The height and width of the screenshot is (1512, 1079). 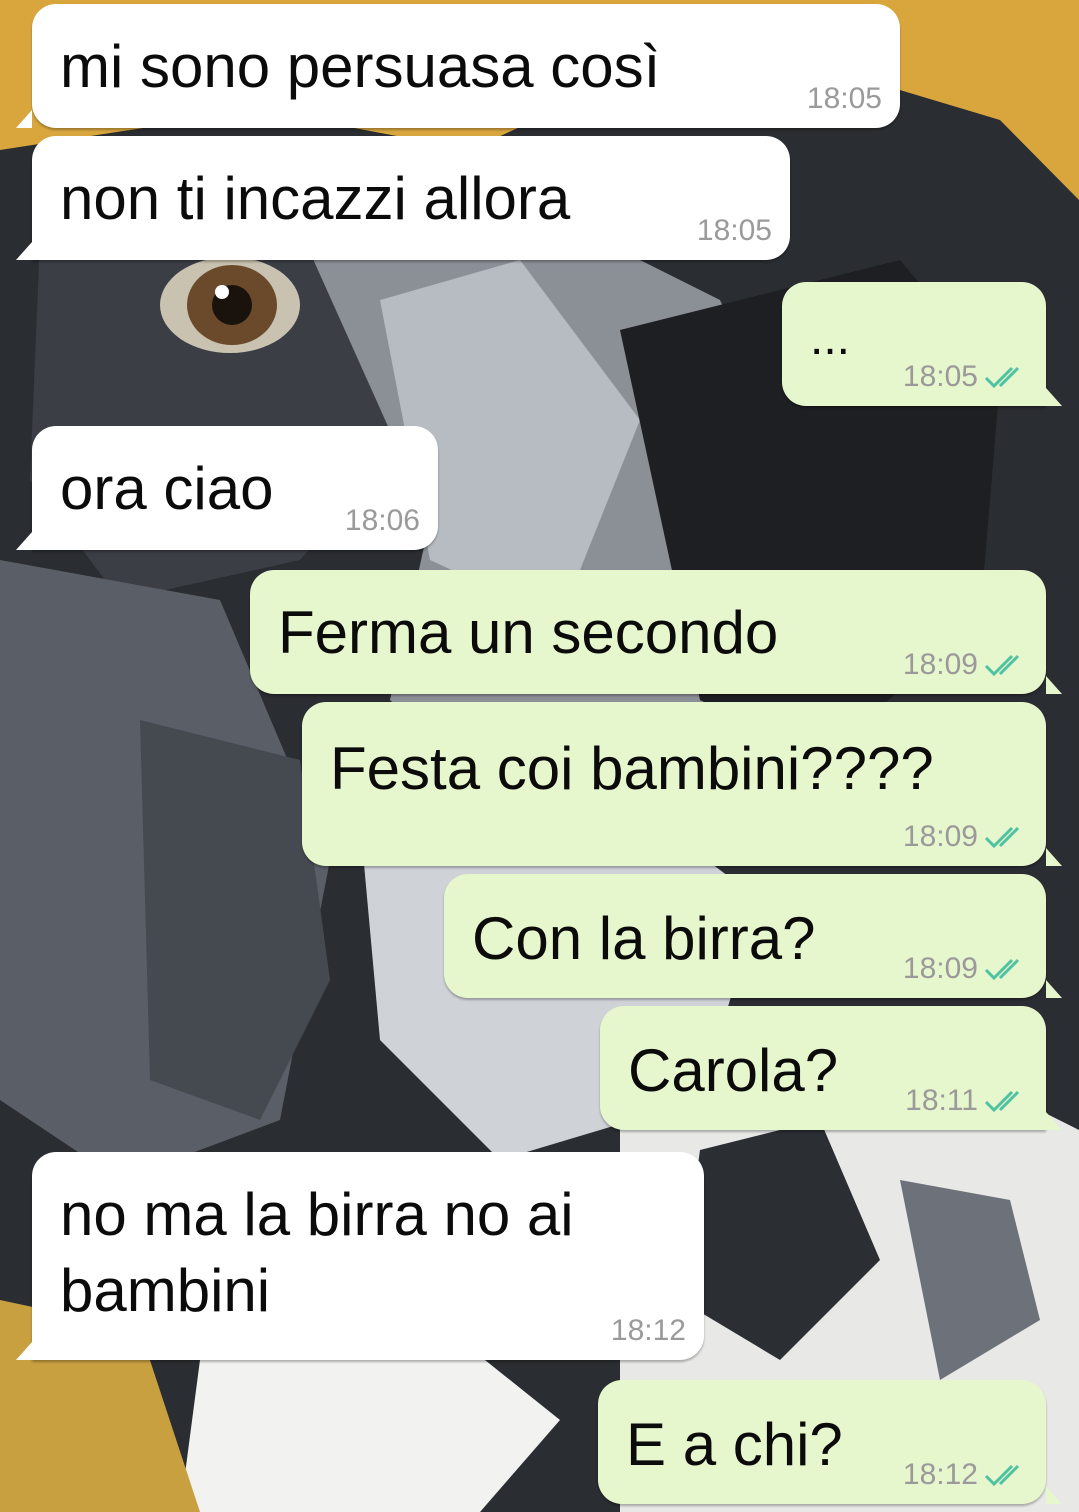 I want to click on message-bubble-outgoing: Con la birra? 18:09, so click(x=753, y=936).